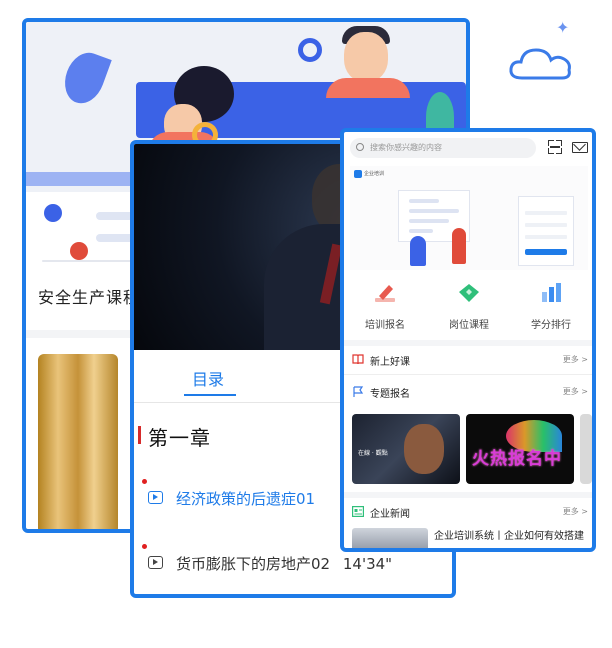  What do you see at coordinates (385, 293) in the screenshot?
I see `pencil-icon` at bounding box center [385, 293].